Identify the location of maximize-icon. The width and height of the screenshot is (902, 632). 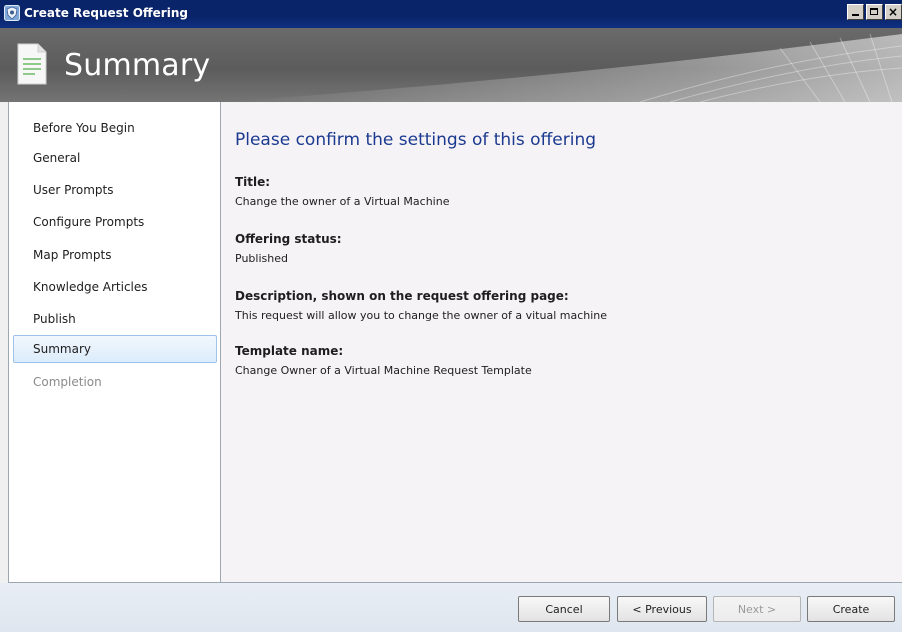
(874, 11).